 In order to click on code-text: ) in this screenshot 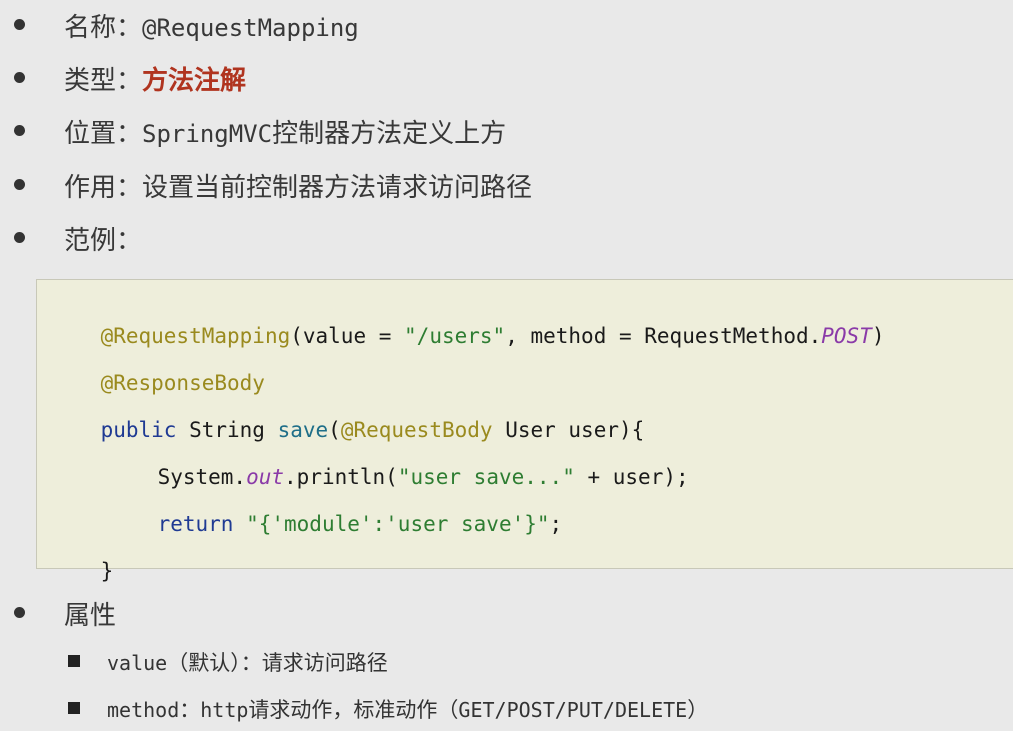, I will do `click(878, 336)`.